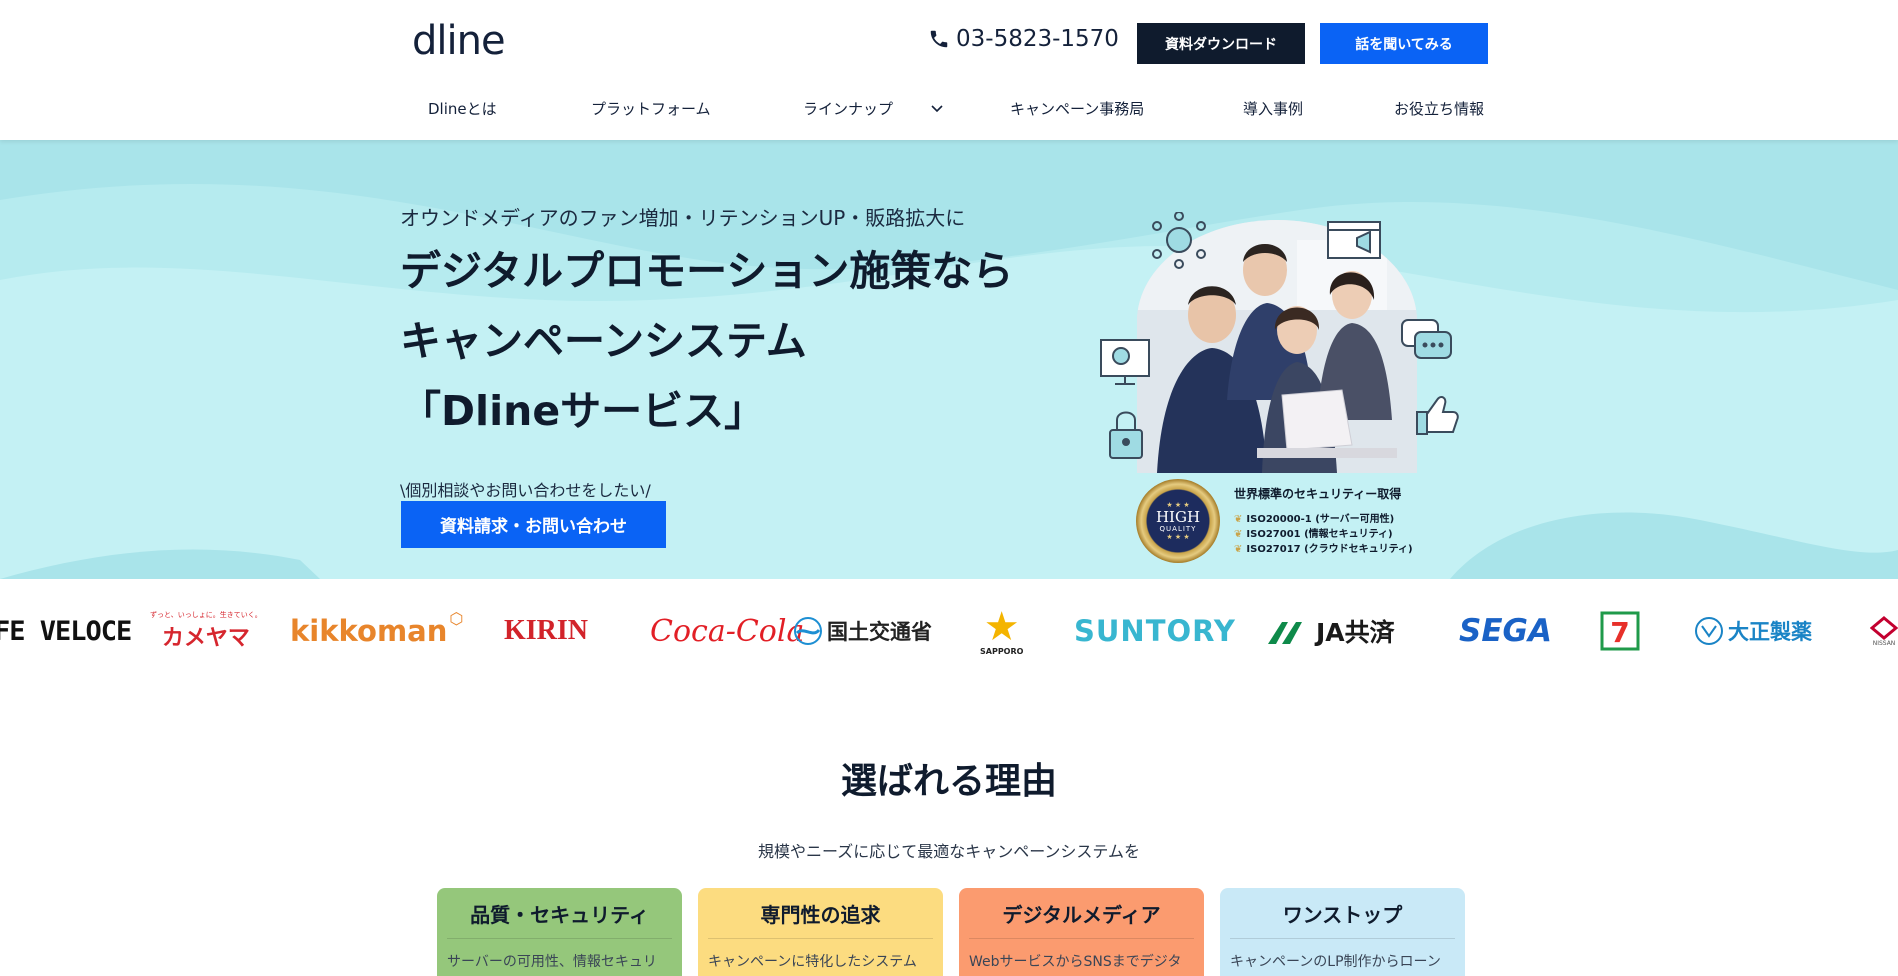  What do you see at coordinates (1001, 626) in the screenshot?
I see `star-icon: ★` at bounding box center [1001, 626].